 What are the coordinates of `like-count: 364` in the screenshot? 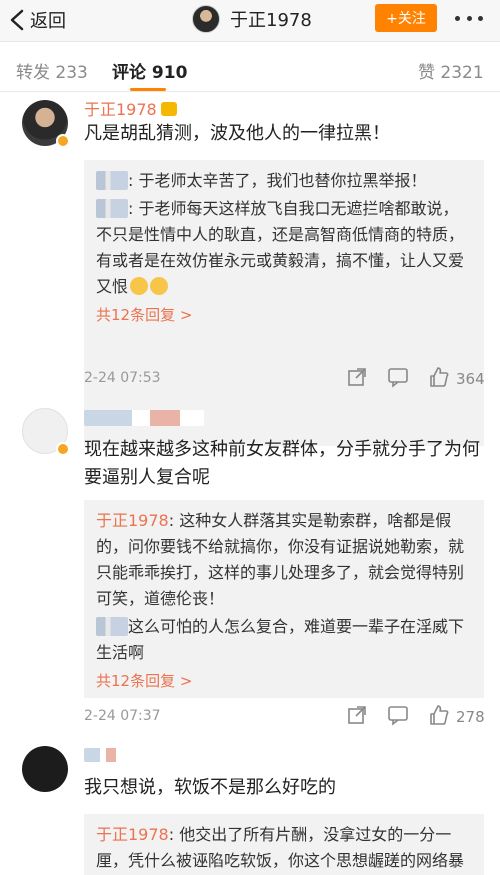 It's located at (470, 379).